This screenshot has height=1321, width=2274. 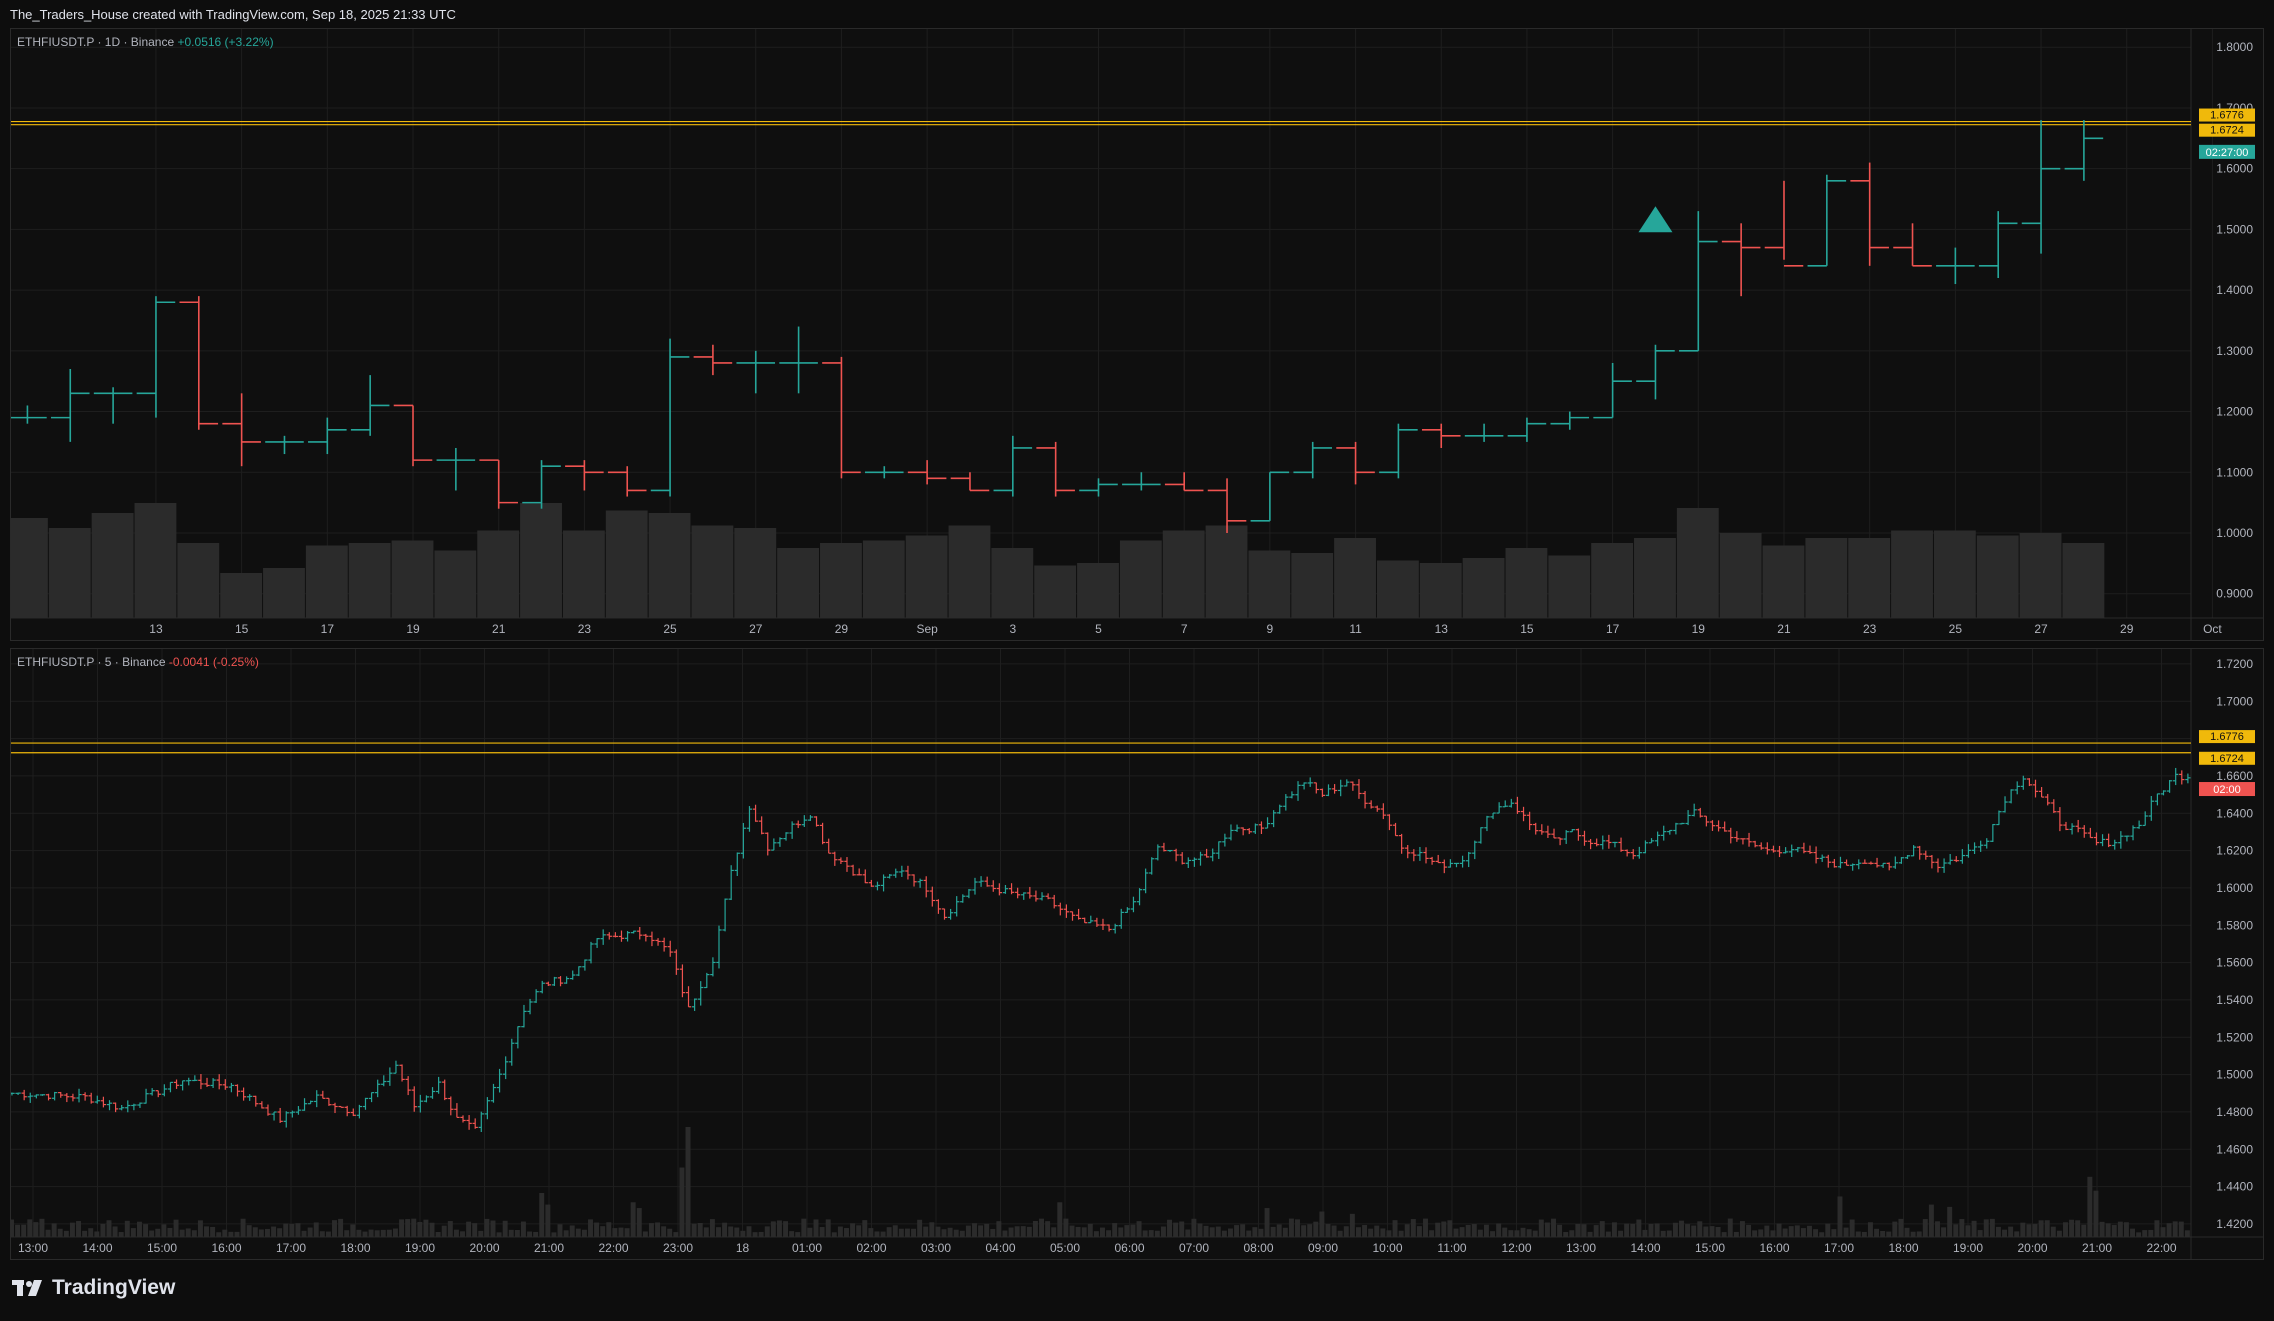 I want to click on x-tick-label: 15:00, so click(x=162, y=1248).